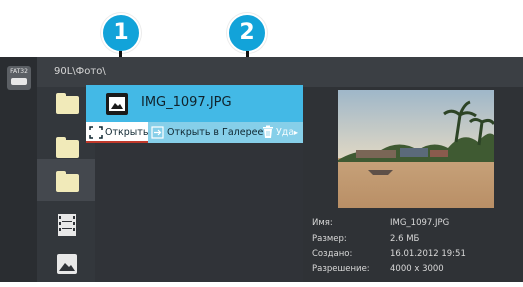 The width and height of the screenshot is (523, 287). What do you see at coordinates (127, 132) in the screenshot?
I see `open-label: Открыть` at bounding box center [127, 132].